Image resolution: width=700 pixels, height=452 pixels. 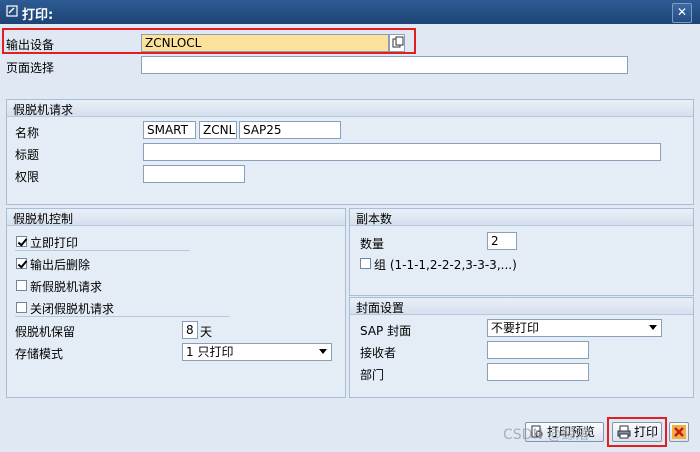 I want to click on retention-value: 8, so click(x=190, y=330).